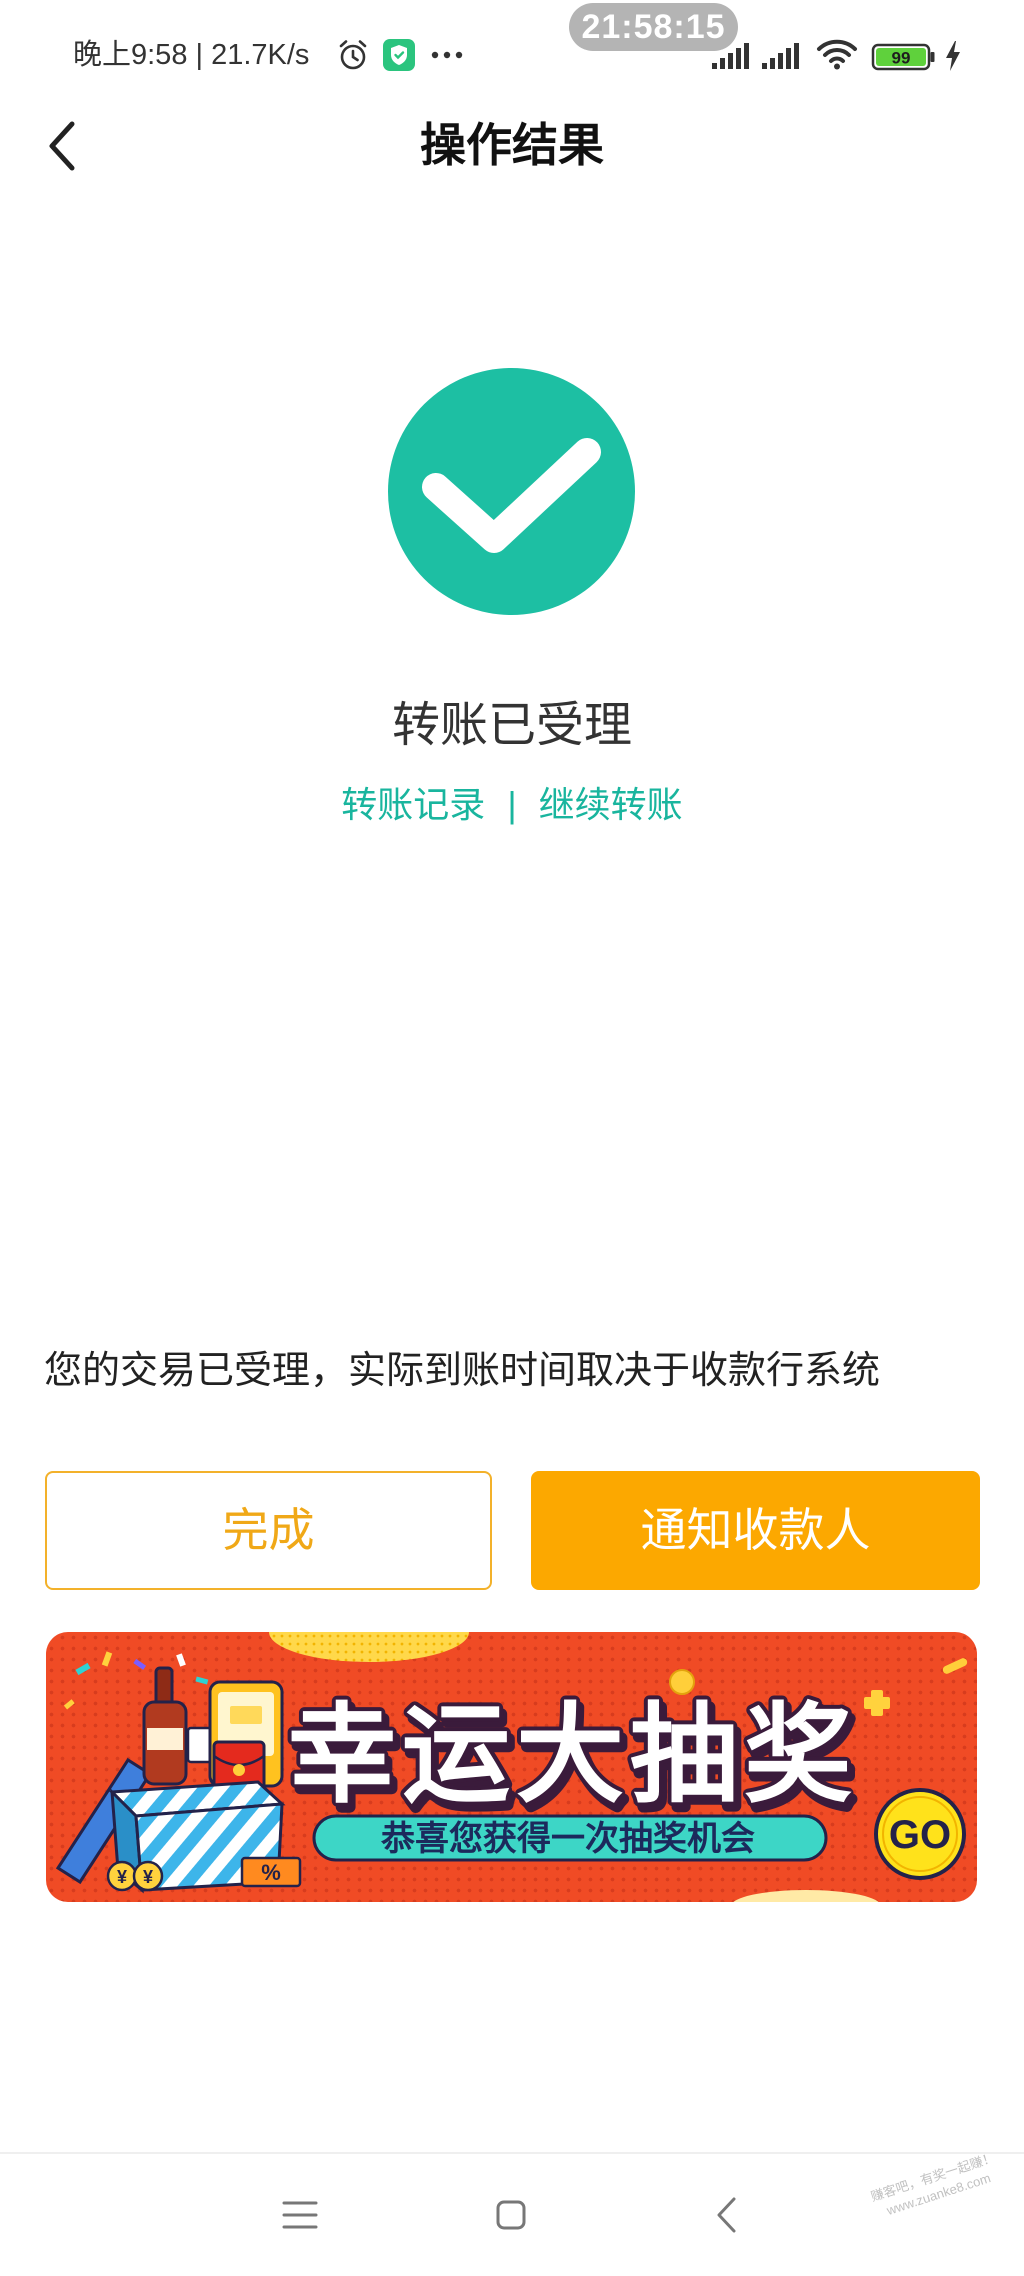  I want to click on done-button: 完成, so click(268, 1530).